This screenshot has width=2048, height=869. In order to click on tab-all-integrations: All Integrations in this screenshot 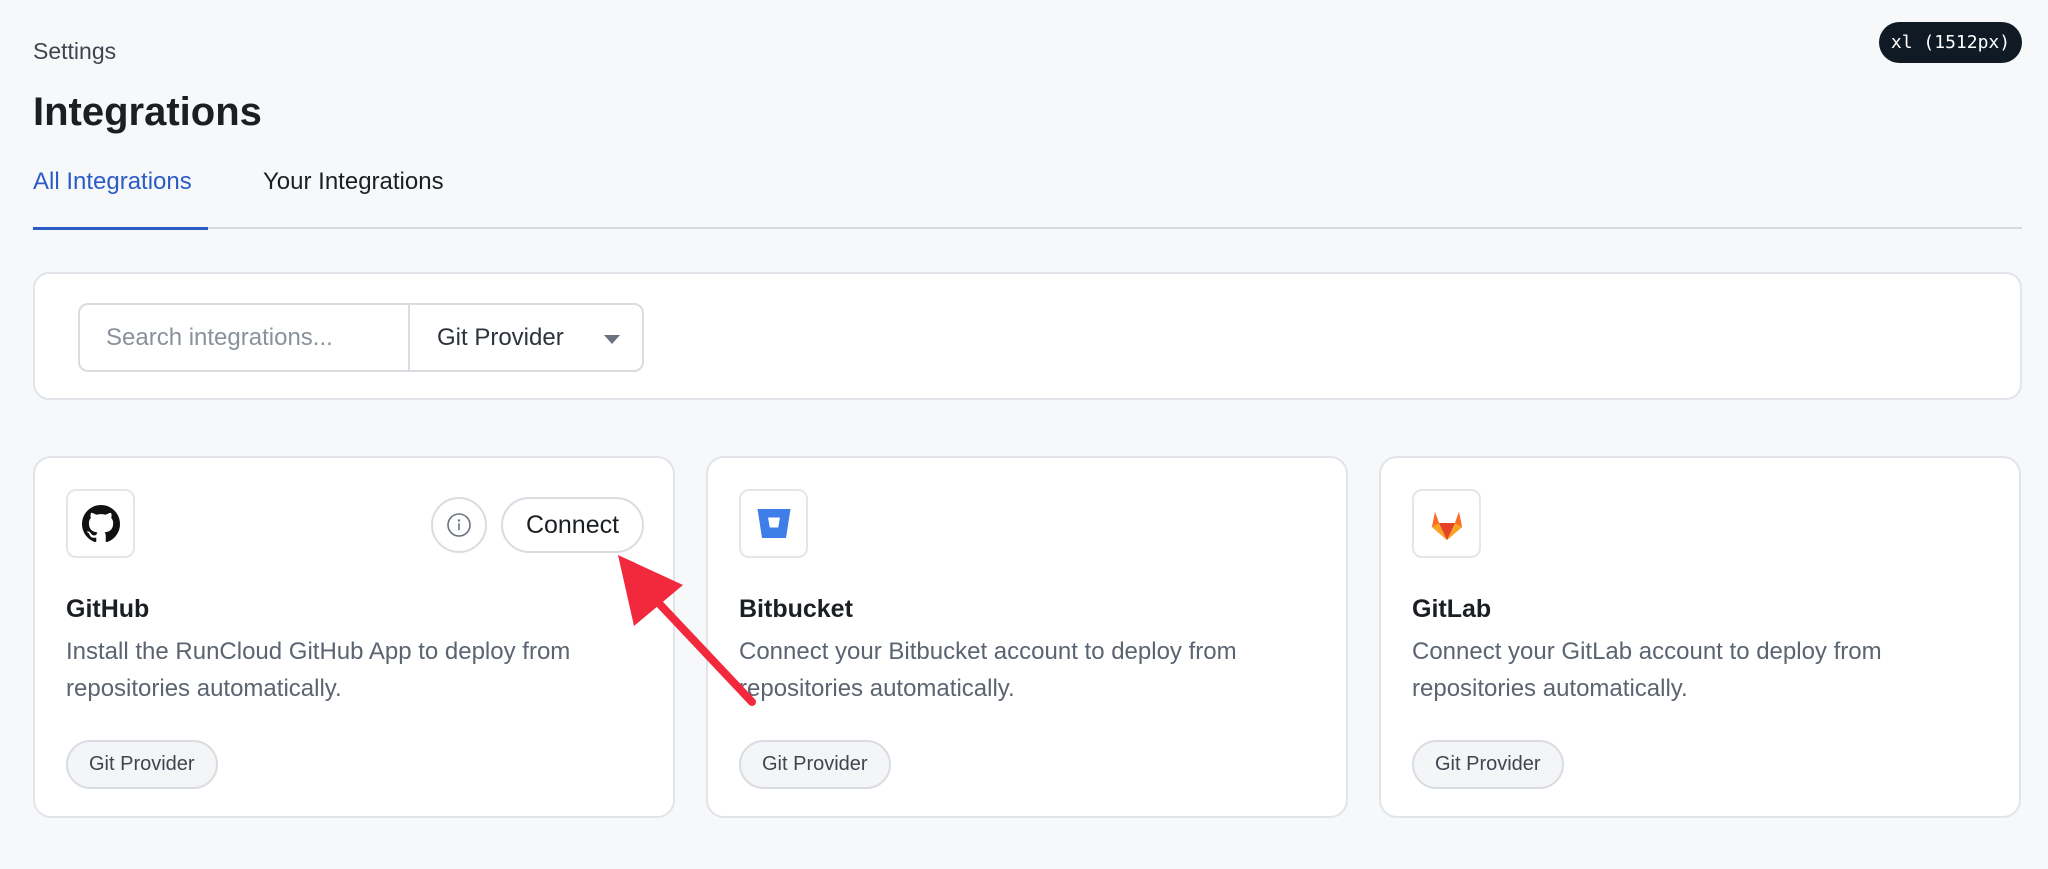, I will do `click(120, 197)`.